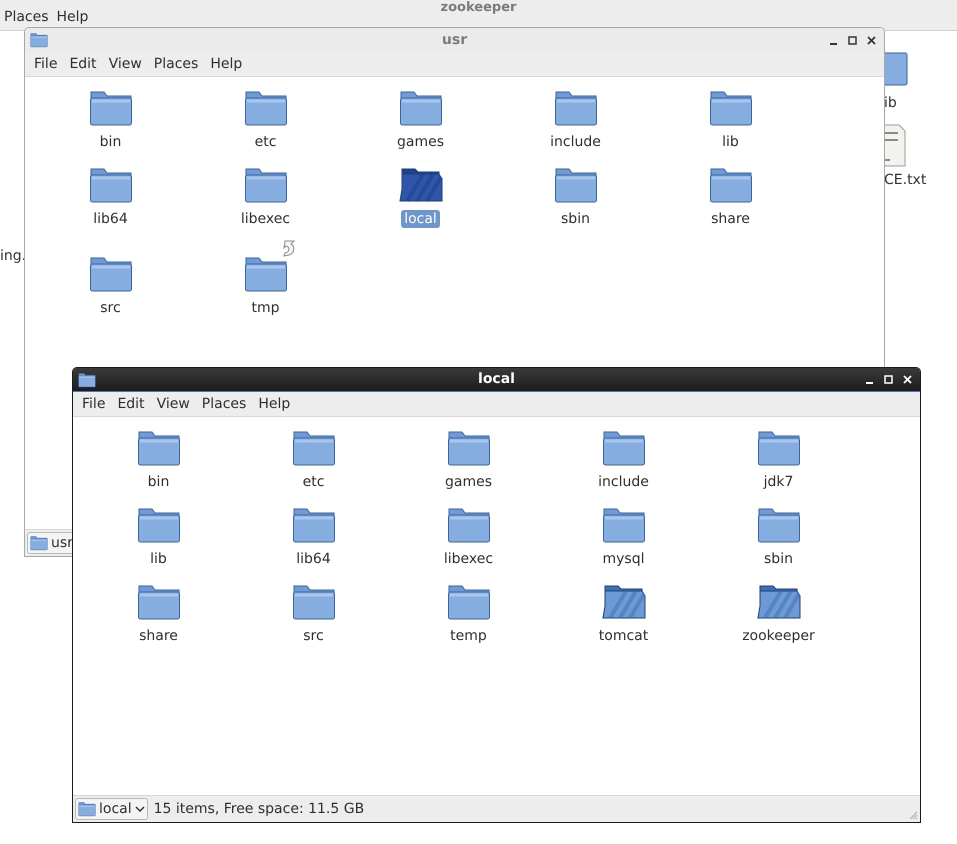  I want to click on close-icon, so click(871, 40).